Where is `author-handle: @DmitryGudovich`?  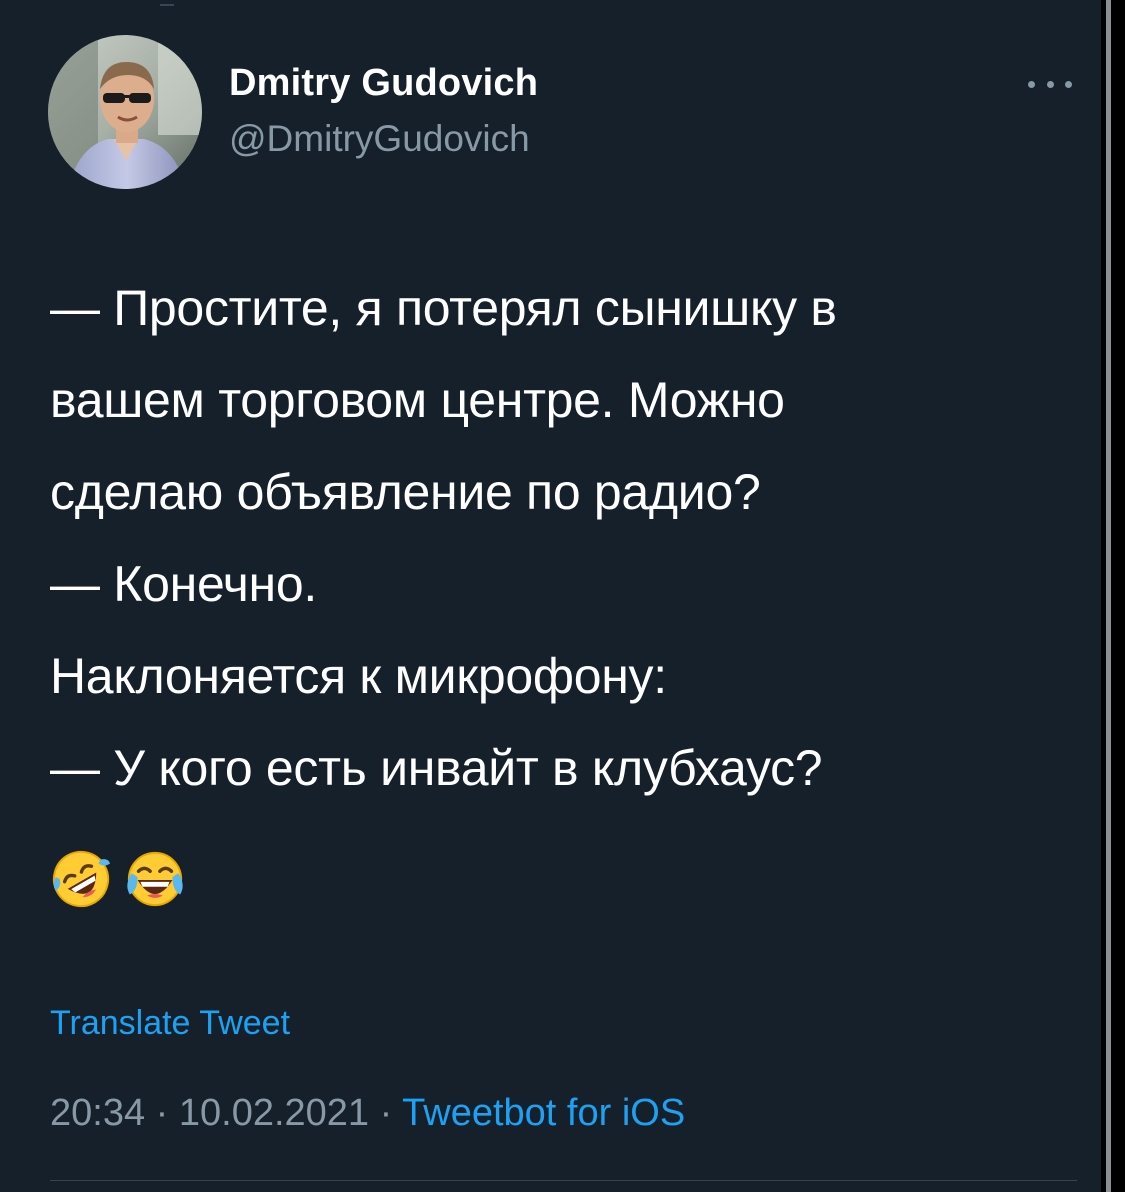 author-handle: @DmitryGudovich is located at coordinates (379, 139).